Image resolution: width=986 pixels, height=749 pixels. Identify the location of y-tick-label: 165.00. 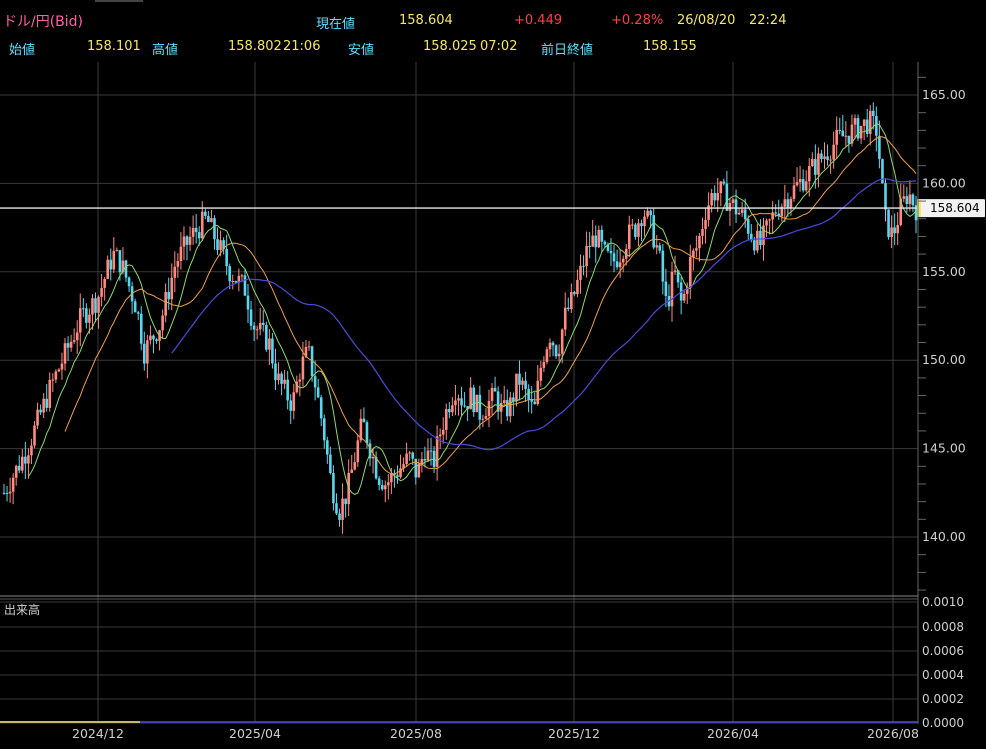
(944, 94).